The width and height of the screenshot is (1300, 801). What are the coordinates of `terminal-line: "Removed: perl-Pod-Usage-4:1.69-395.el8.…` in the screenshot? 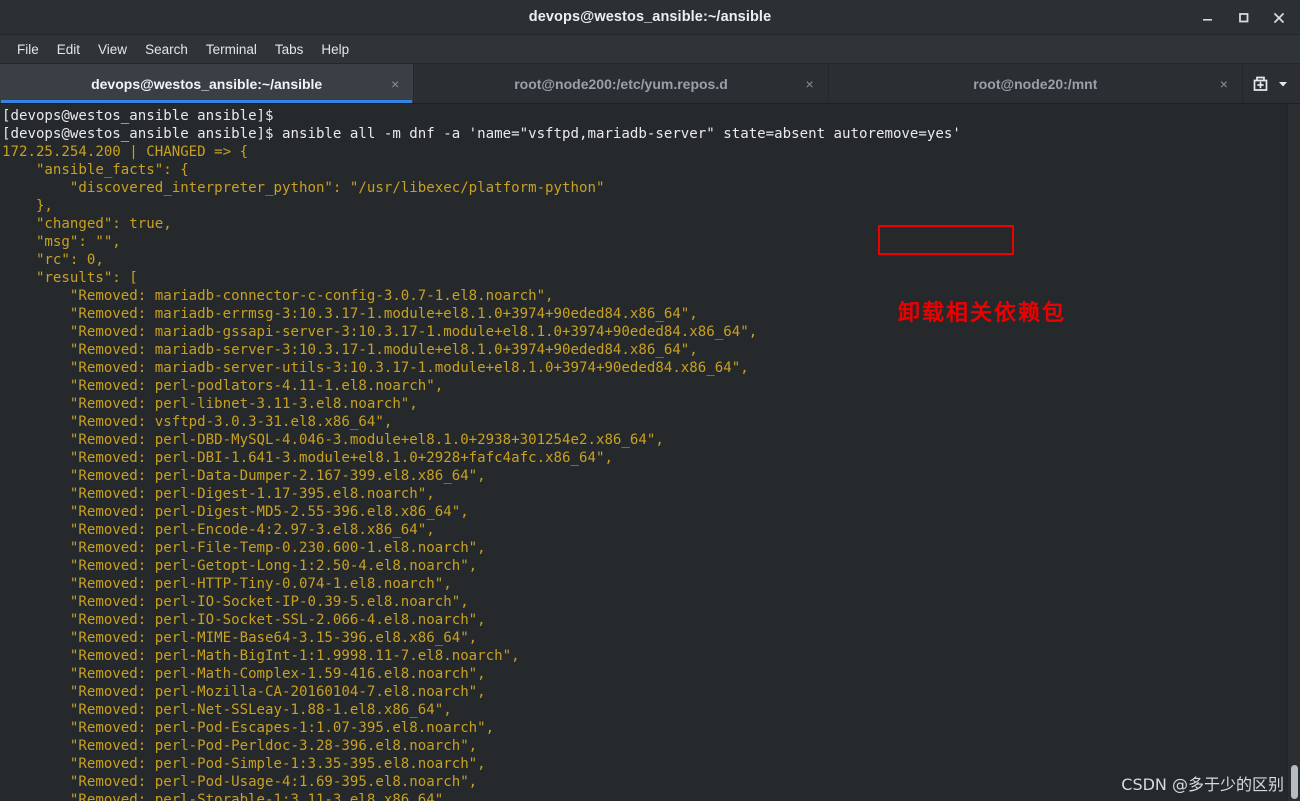 It's located at (240, 782).